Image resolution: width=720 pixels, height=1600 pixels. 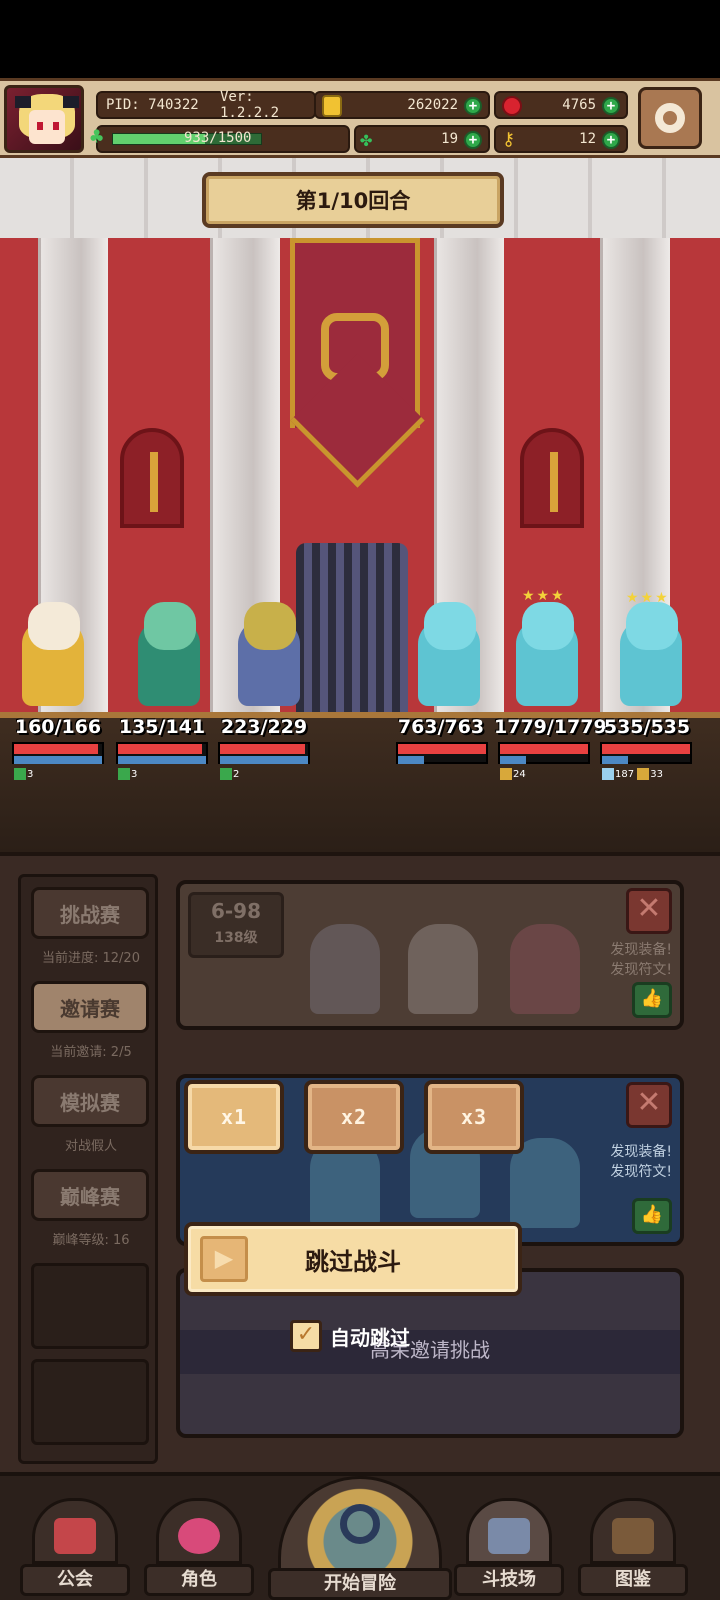 What do you see at coordinates (44, 119) in the screenshot?
I see `player-avatar` at bounding box center [44, 119].